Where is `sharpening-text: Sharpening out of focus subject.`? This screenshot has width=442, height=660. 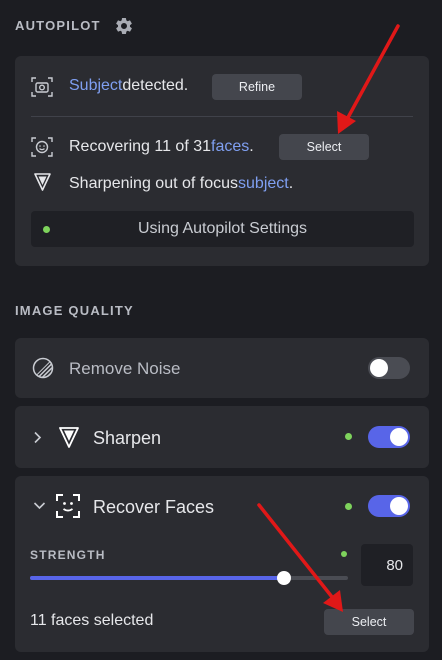
sharpening-text: Sharpening out of focus subject. is located at coordinates (181, 184).